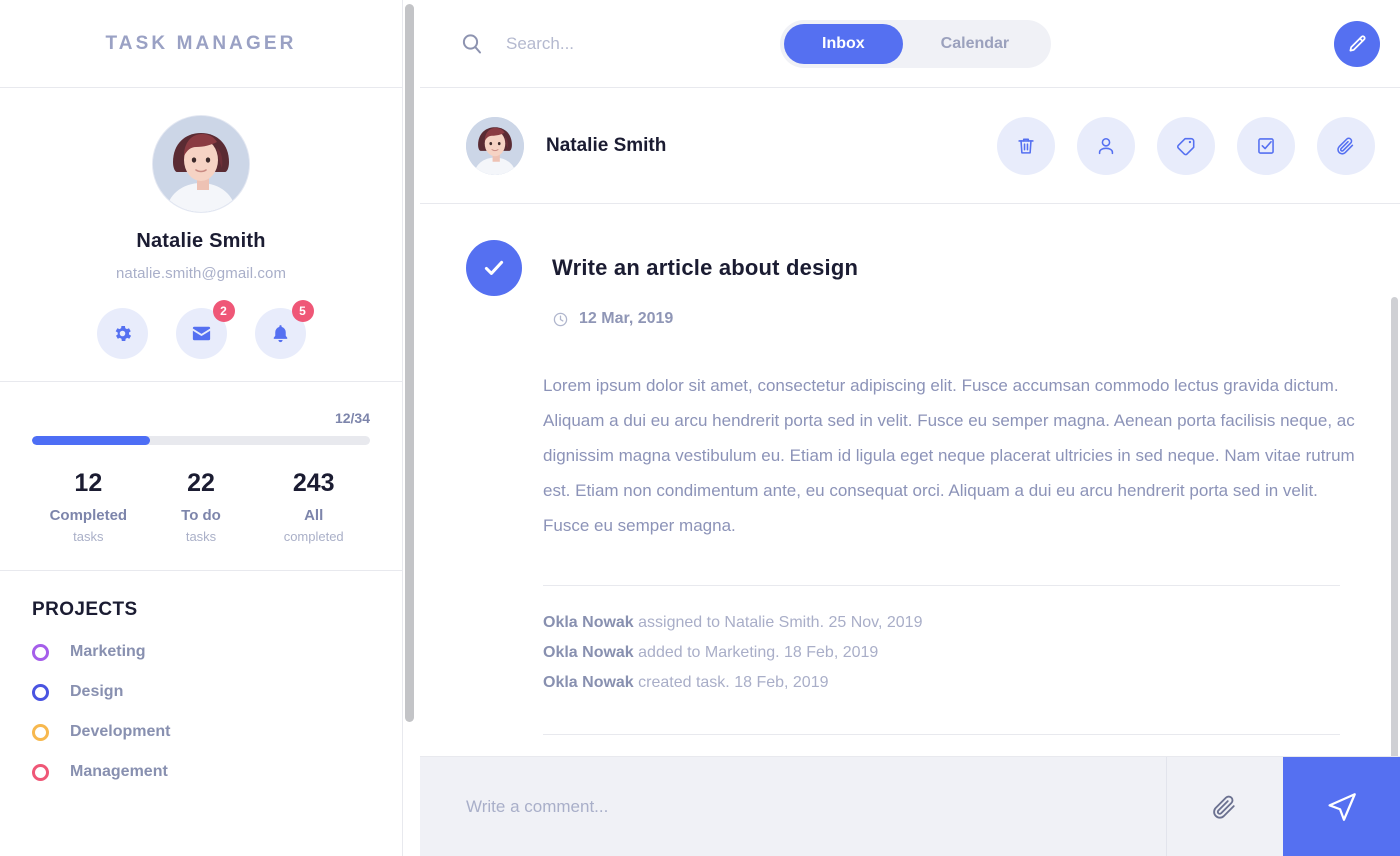  I want to click on progress-fill, so click(91, 440).